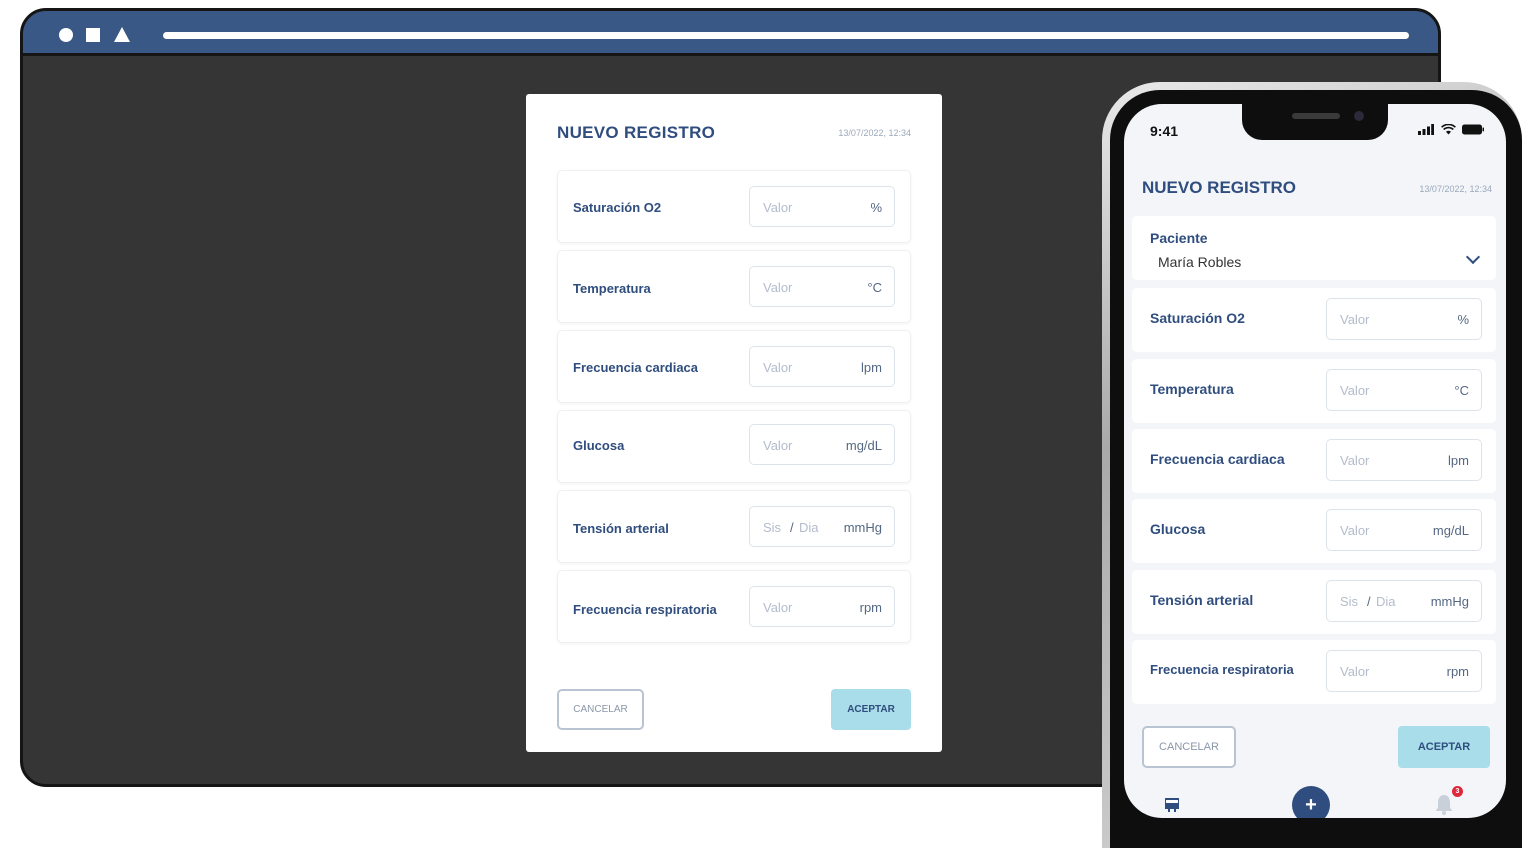  I want to click on phone-frecuencia-cardiaca-input: Valor lpm, so click(1404, 460).